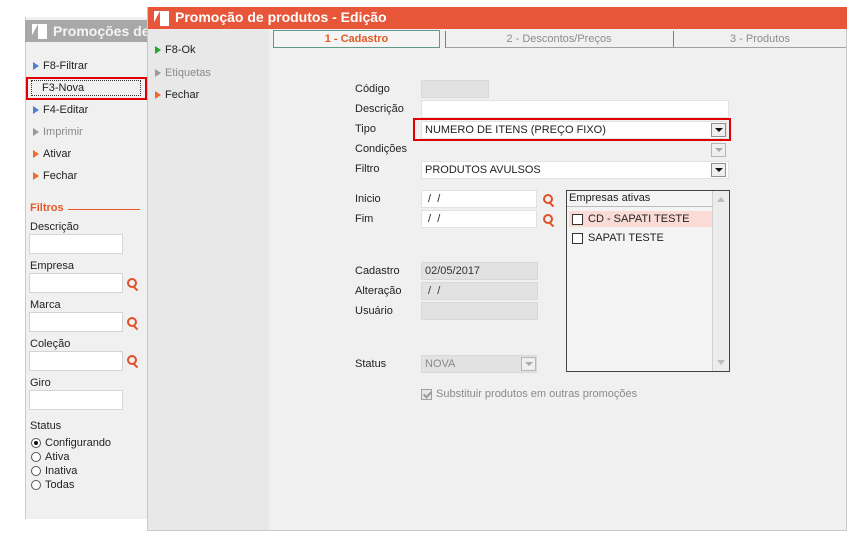 This screenshot has width=855, height=538. Describe the element at coordinates (104, 209) in the screenshot. I see `section-divider` at that location.